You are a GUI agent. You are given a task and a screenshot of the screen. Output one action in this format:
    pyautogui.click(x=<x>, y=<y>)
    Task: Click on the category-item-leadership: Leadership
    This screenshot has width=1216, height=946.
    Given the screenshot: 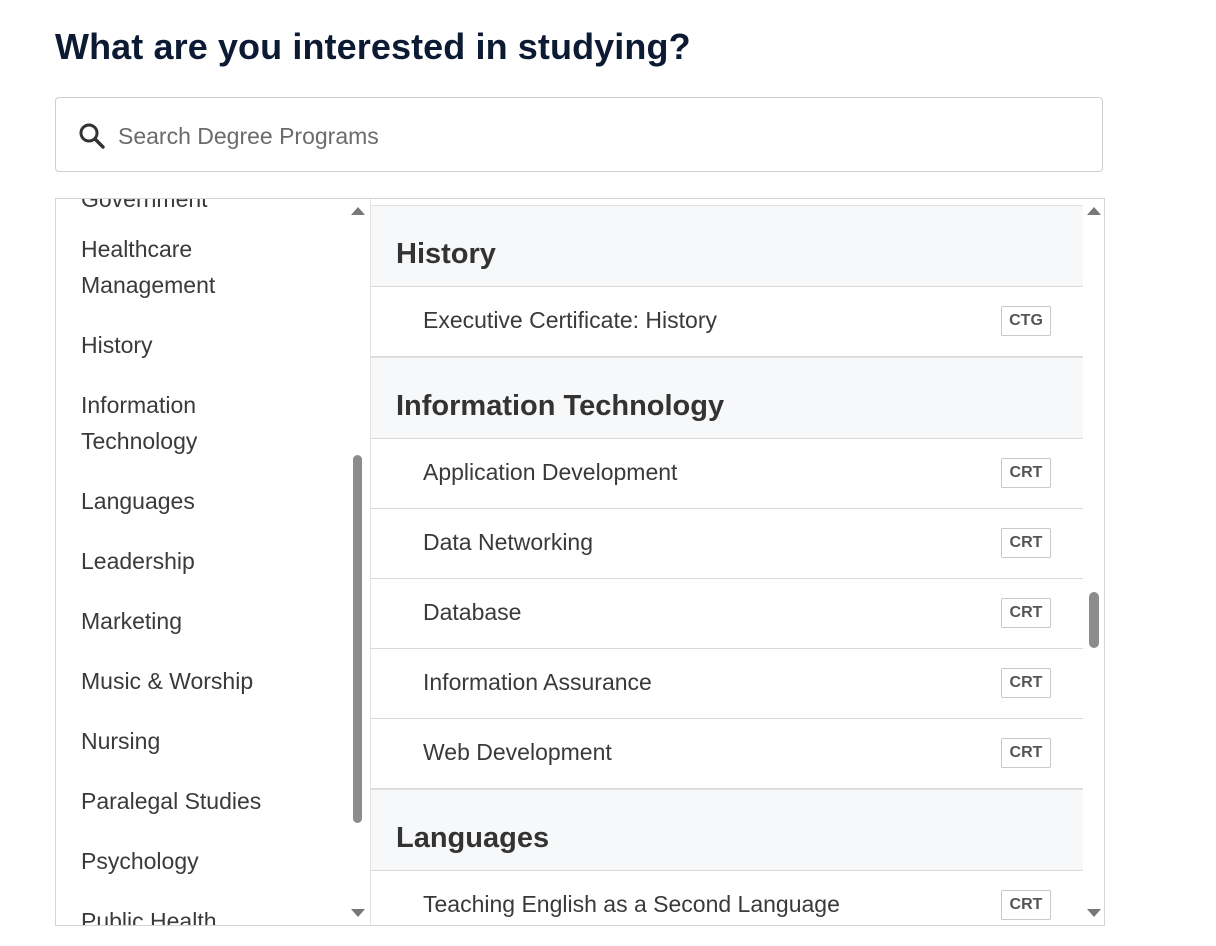 What is the action you would take?
    pyautogui.click(x=201, y=561)
    